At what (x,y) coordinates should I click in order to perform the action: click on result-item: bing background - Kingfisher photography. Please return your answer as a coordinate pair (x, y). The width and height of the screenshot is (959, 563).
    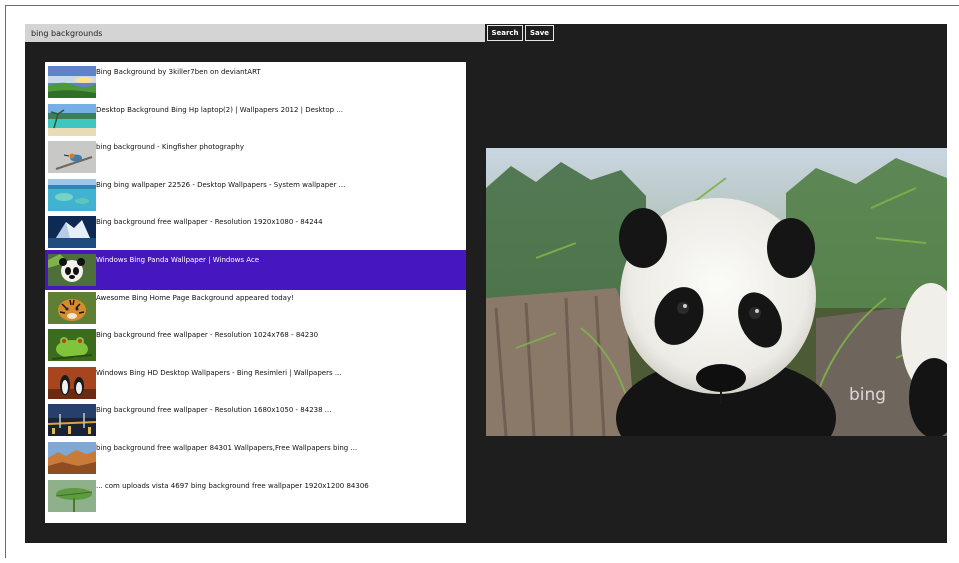
    Looking at the image, I should click on (255, 157).